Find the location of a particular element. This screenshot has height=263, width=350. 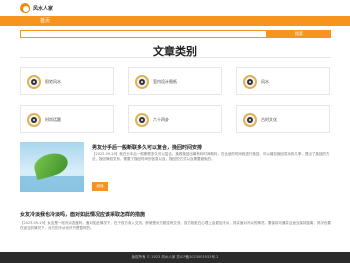

site-logo: 风水人家 is located at coordinates (36, 8).